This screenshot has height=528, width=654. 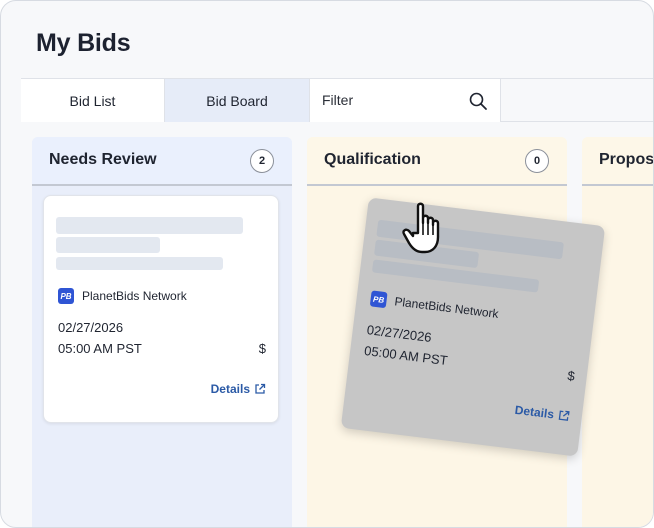 I want to click on search-icon, so click(x=478, y=101).